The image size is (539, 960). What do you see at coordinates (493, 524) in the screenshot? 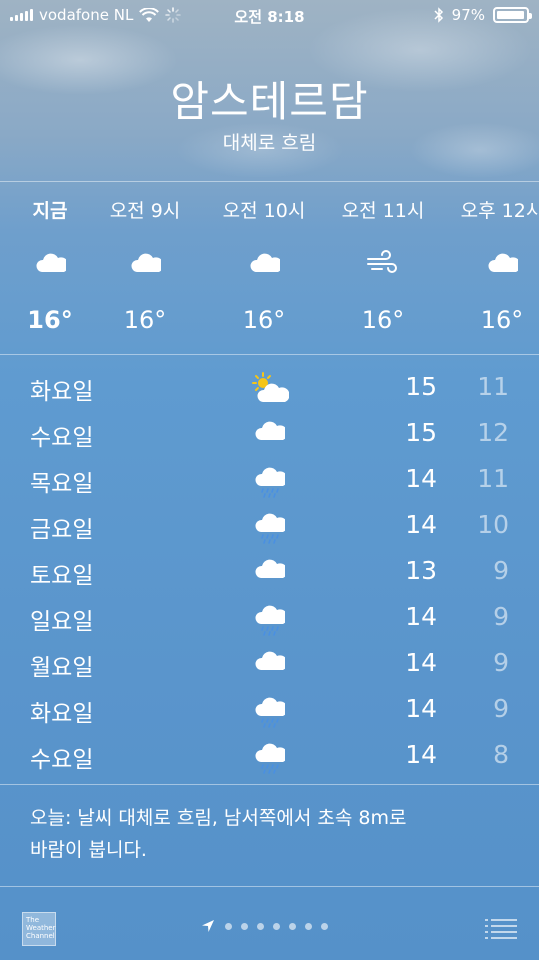
I see `low-temp: 10` at bounding box center [493, 524].